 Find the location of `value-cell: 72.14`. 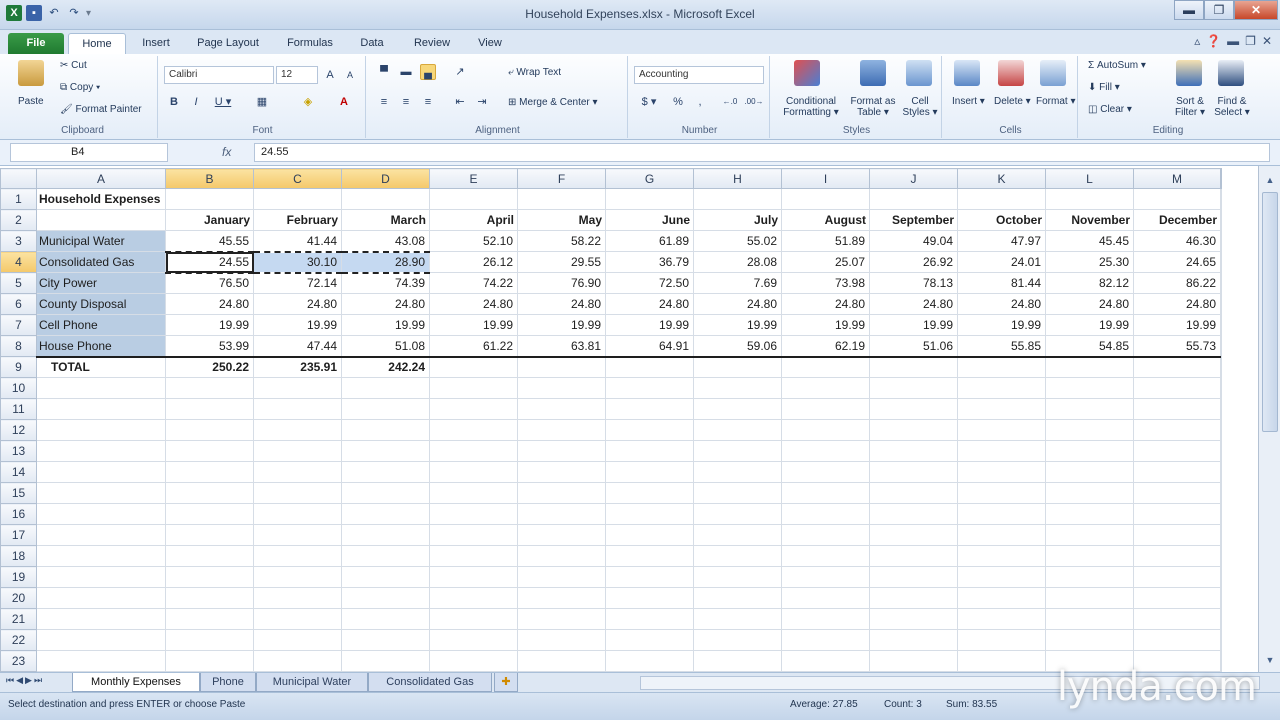

value-cell: 72.14 is located at coordinates (297, 283).